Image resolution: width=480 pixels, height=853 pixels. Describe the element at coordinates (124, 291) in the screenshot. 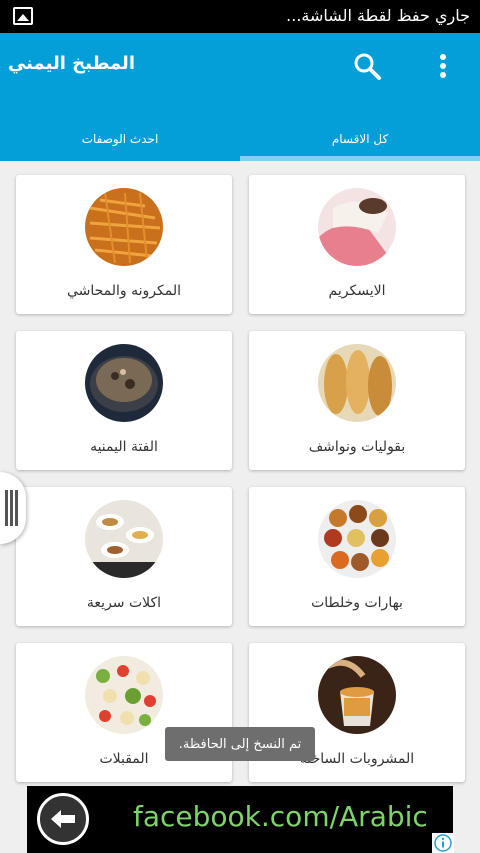

I see `category-label: المكرونه والمحاشي` at that location.